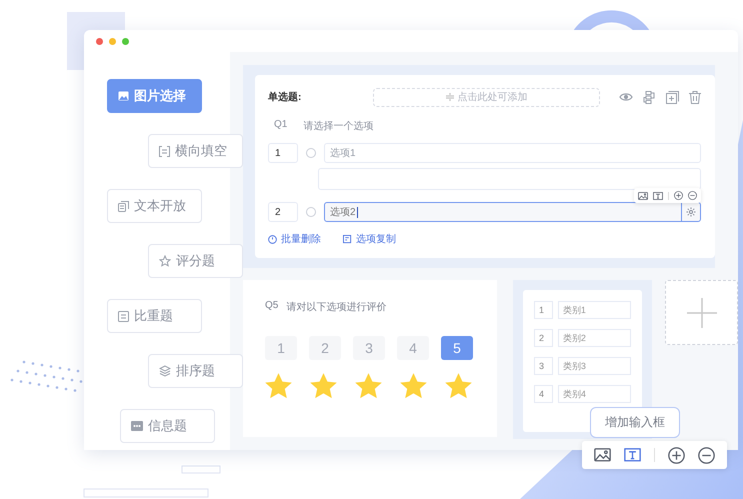  Describe the element at coordinates (167, 426) in the screenshot. I see `question-type-button: 信息题` at that location.